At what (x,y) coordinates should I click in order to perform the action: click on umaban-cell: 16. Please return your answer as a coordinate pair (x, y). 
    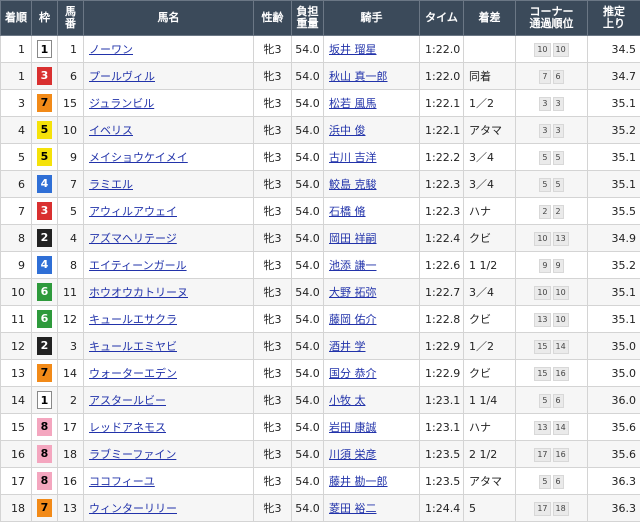
    Looking at the image, I should click on (70, 481).